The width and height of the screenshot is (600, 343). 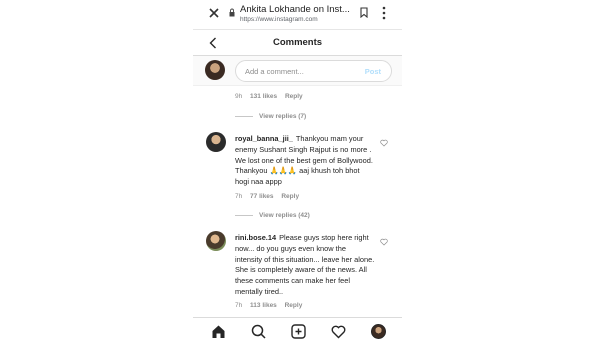 What do you see at coordinates (218, 331) in the screenshot?
I see `home-icon` at bounding box center [218, 331].